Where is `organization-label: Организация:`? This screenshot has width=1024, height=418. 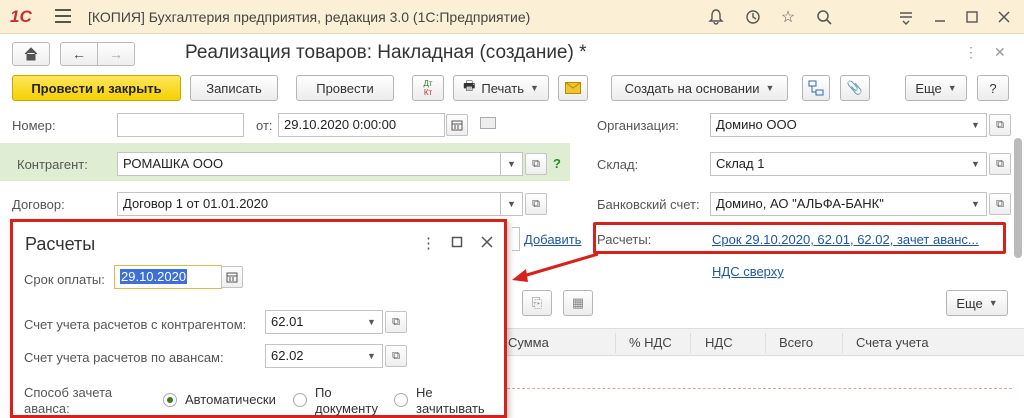 organization-label: Организация: is located at coordinates (638, 125).